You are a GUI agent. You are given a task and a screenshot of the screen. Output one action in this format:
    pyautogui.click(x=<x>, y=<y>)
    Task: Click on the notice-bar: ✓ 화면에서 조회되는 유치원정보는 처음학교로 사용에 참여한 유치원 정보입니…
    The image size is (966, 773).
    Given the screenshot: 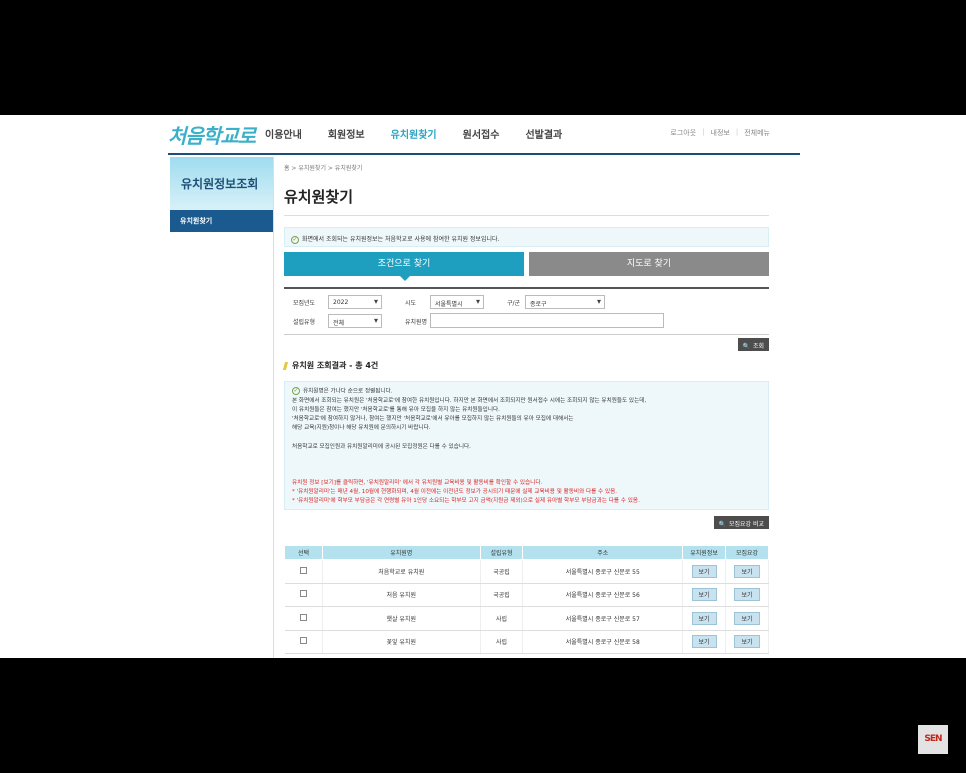 What is the action you would take?
    pyautogui.click(x=526, y=237)
    